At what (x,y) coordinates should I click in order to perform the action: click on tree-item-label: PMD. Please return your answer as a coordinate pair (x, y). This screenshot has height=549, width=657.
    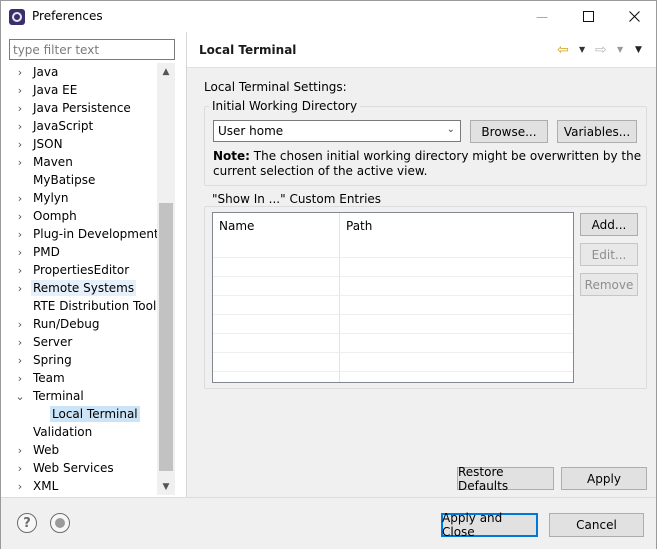
    Looking at the image, I should click on (46, 252).